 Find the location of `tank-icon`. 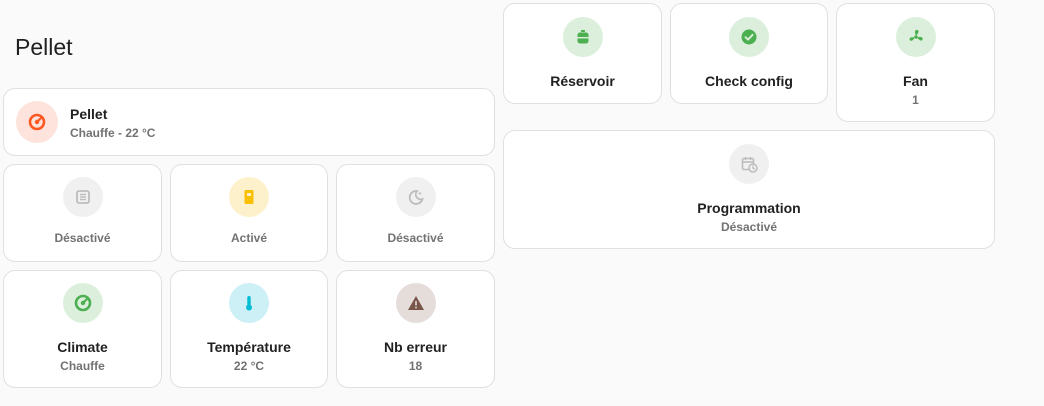

tank-icon is located at coordinates (582, 37).